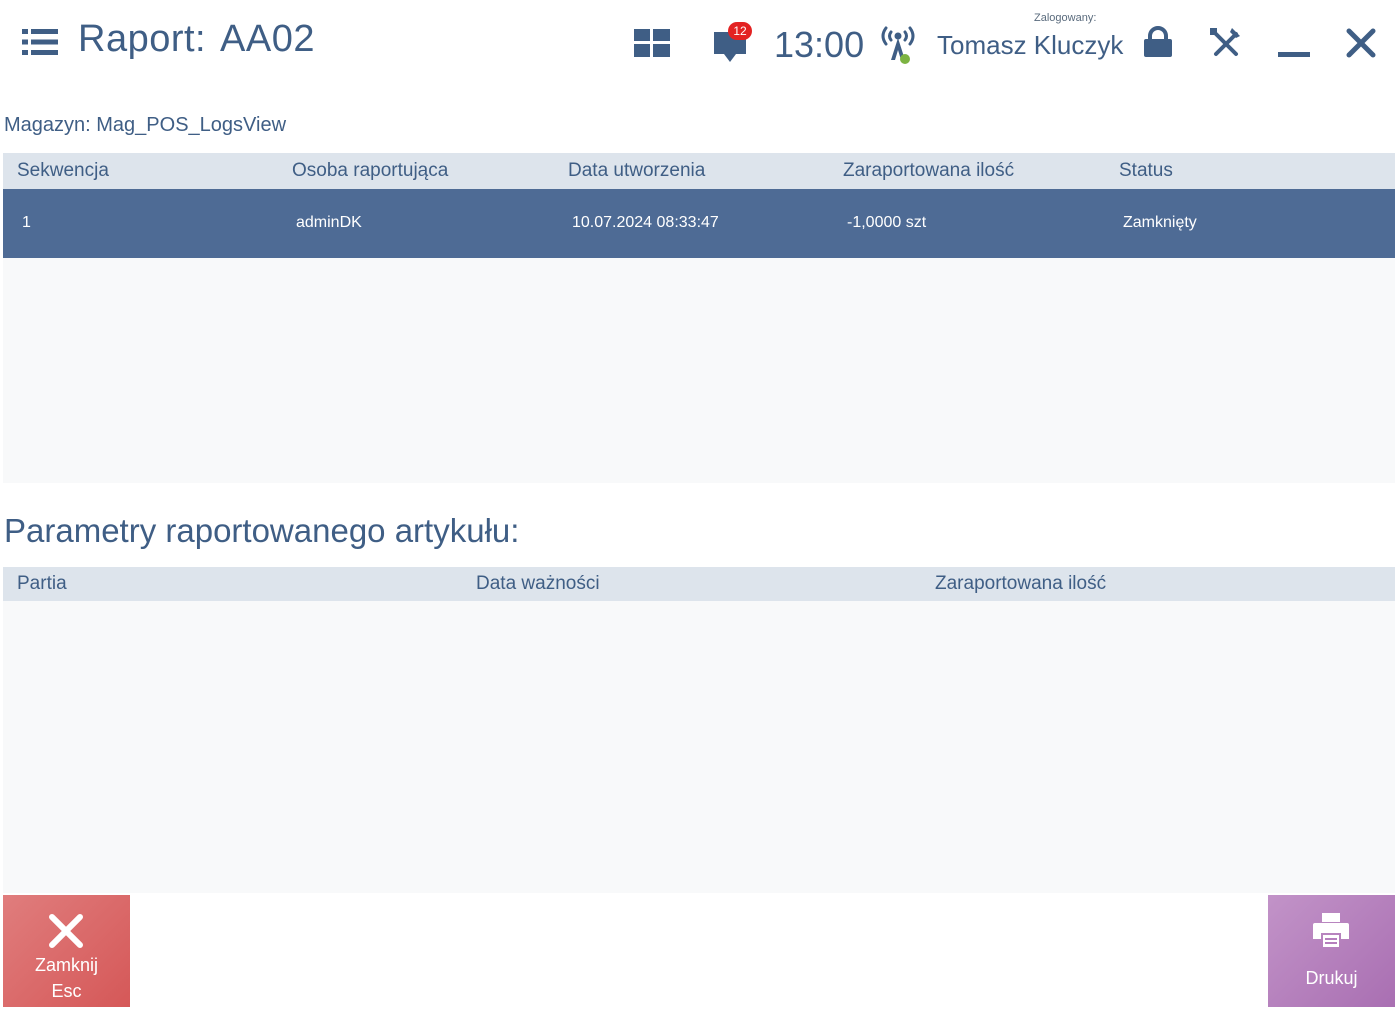  Describe the element at coordinates (66, 931) in the screenshot. I see `close-x-icon` at that location.